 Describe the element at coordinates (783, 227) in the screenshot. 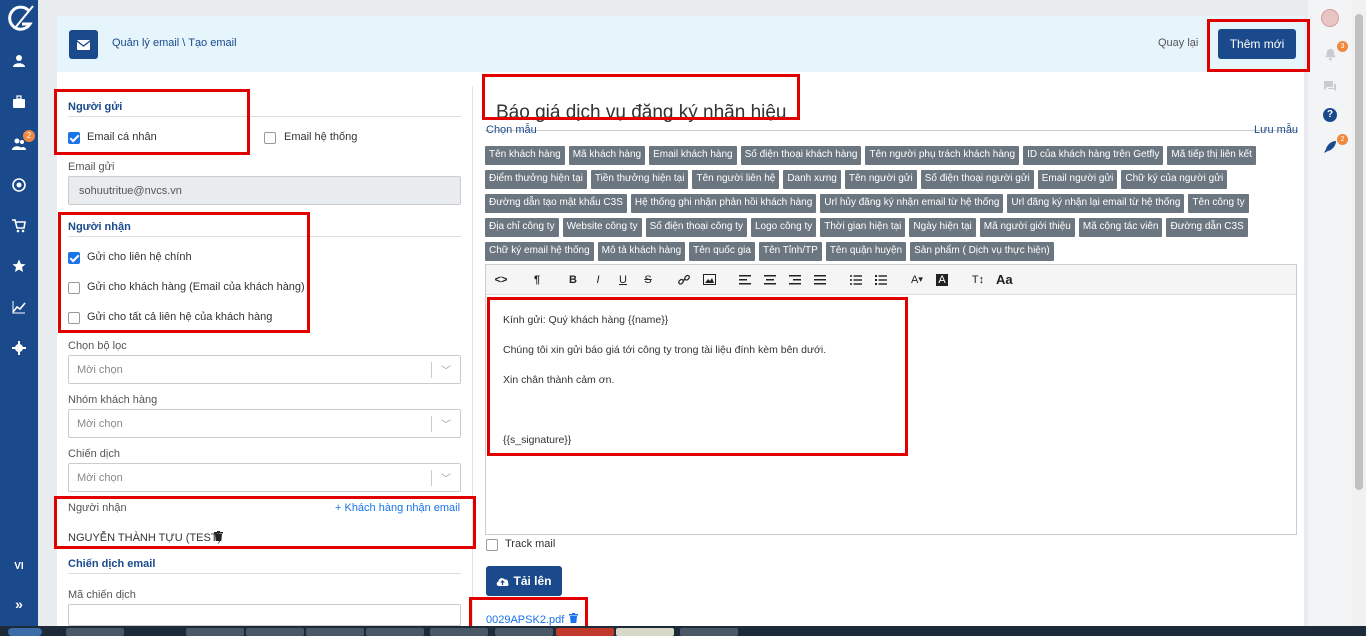

I see `merge-tag-chip: Logo công ty` at that location.